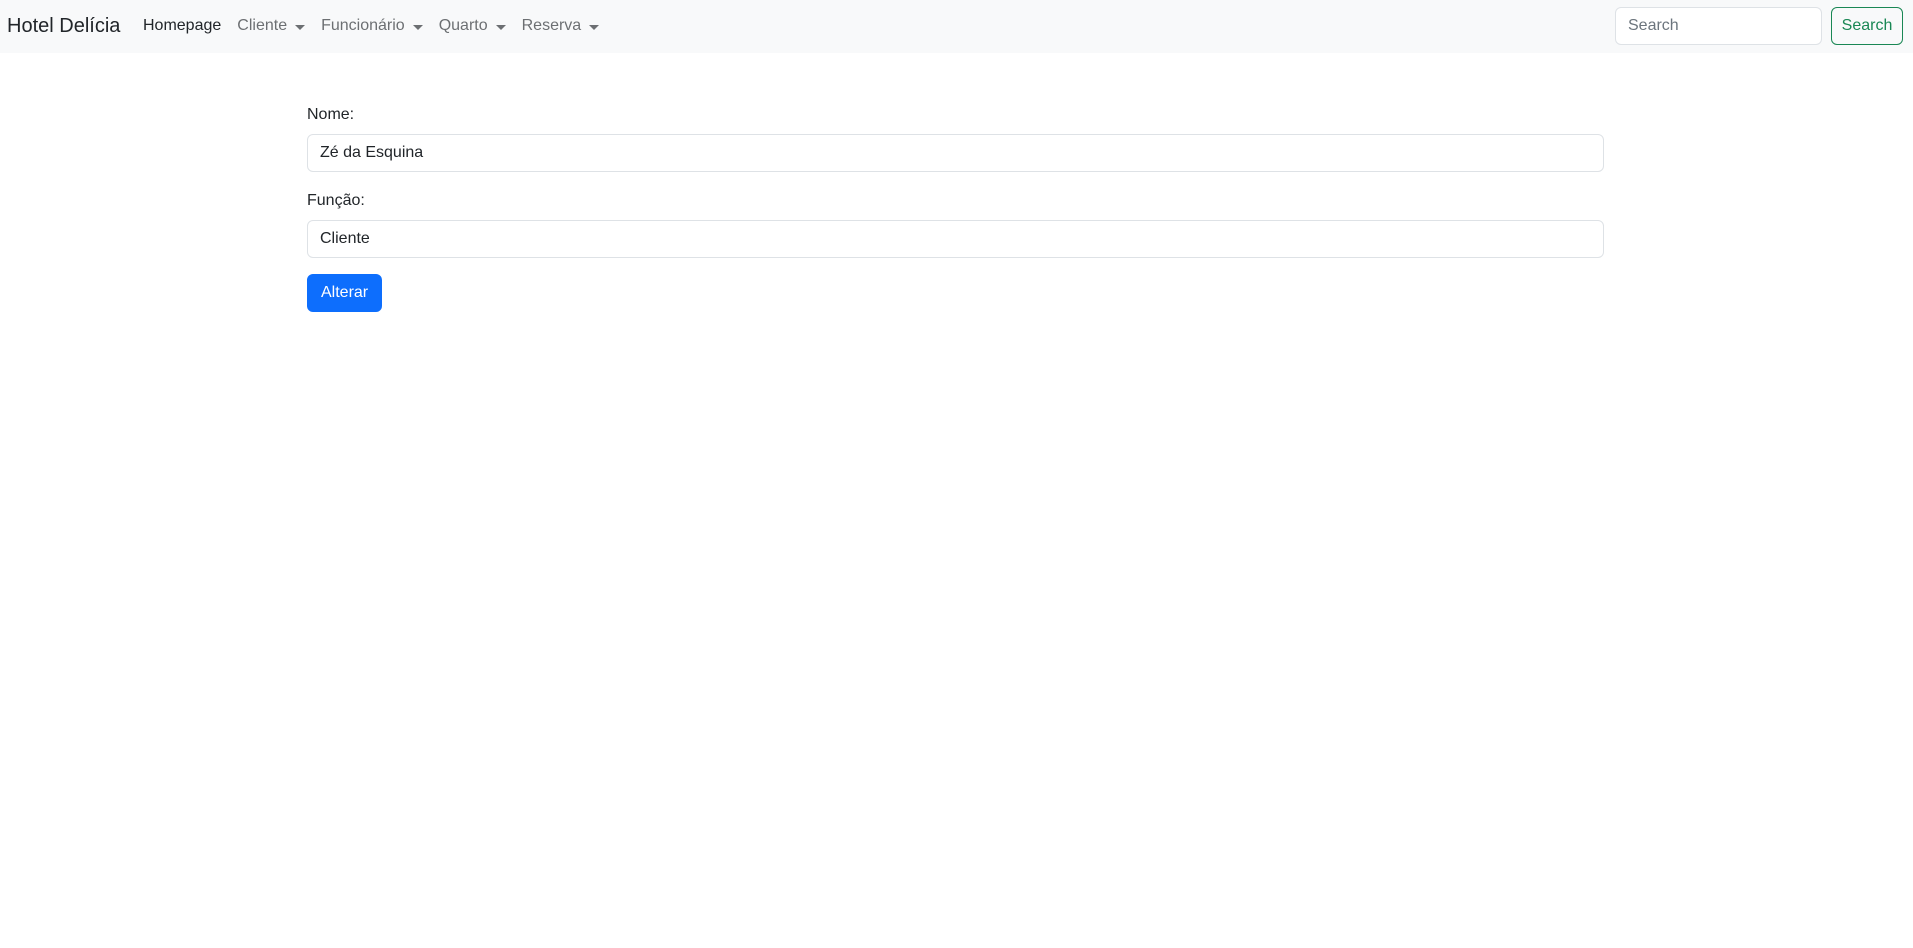 This screenshot has width=1913, height=948. I want to click on nav-item-label: Homepage, so click(182, 25).